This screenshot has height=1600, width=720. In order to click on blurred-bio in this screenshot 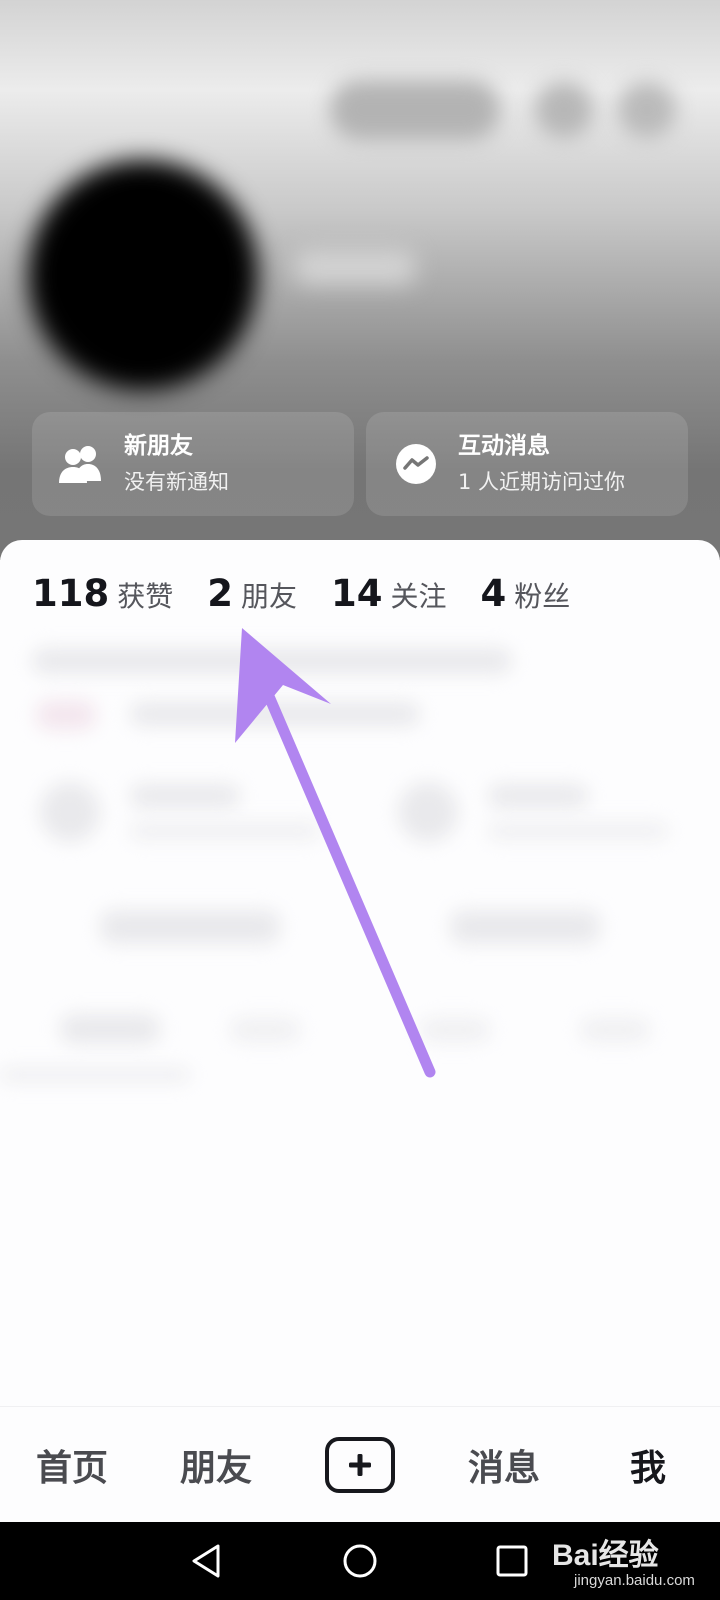, I will do `click(272, 661)`.